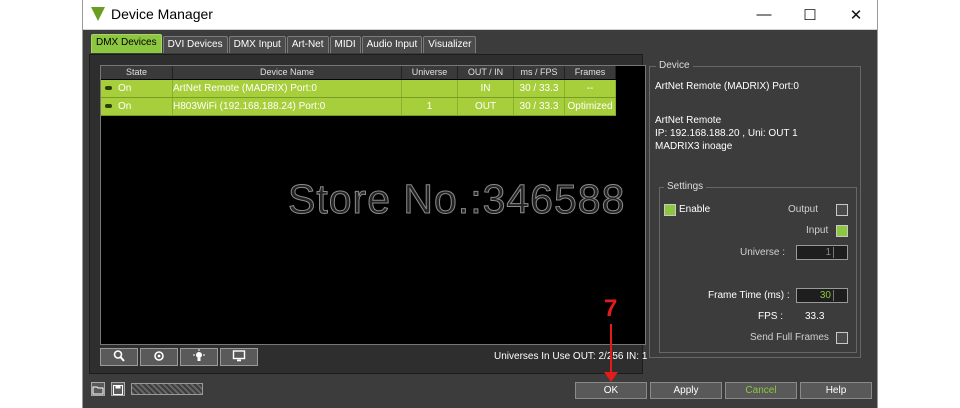 Image resolution: width=960 pixels, height=408 pixels. Describe the element at coordinates (764, 14) in the screenshot. I see `minimize-button: —` at that location.